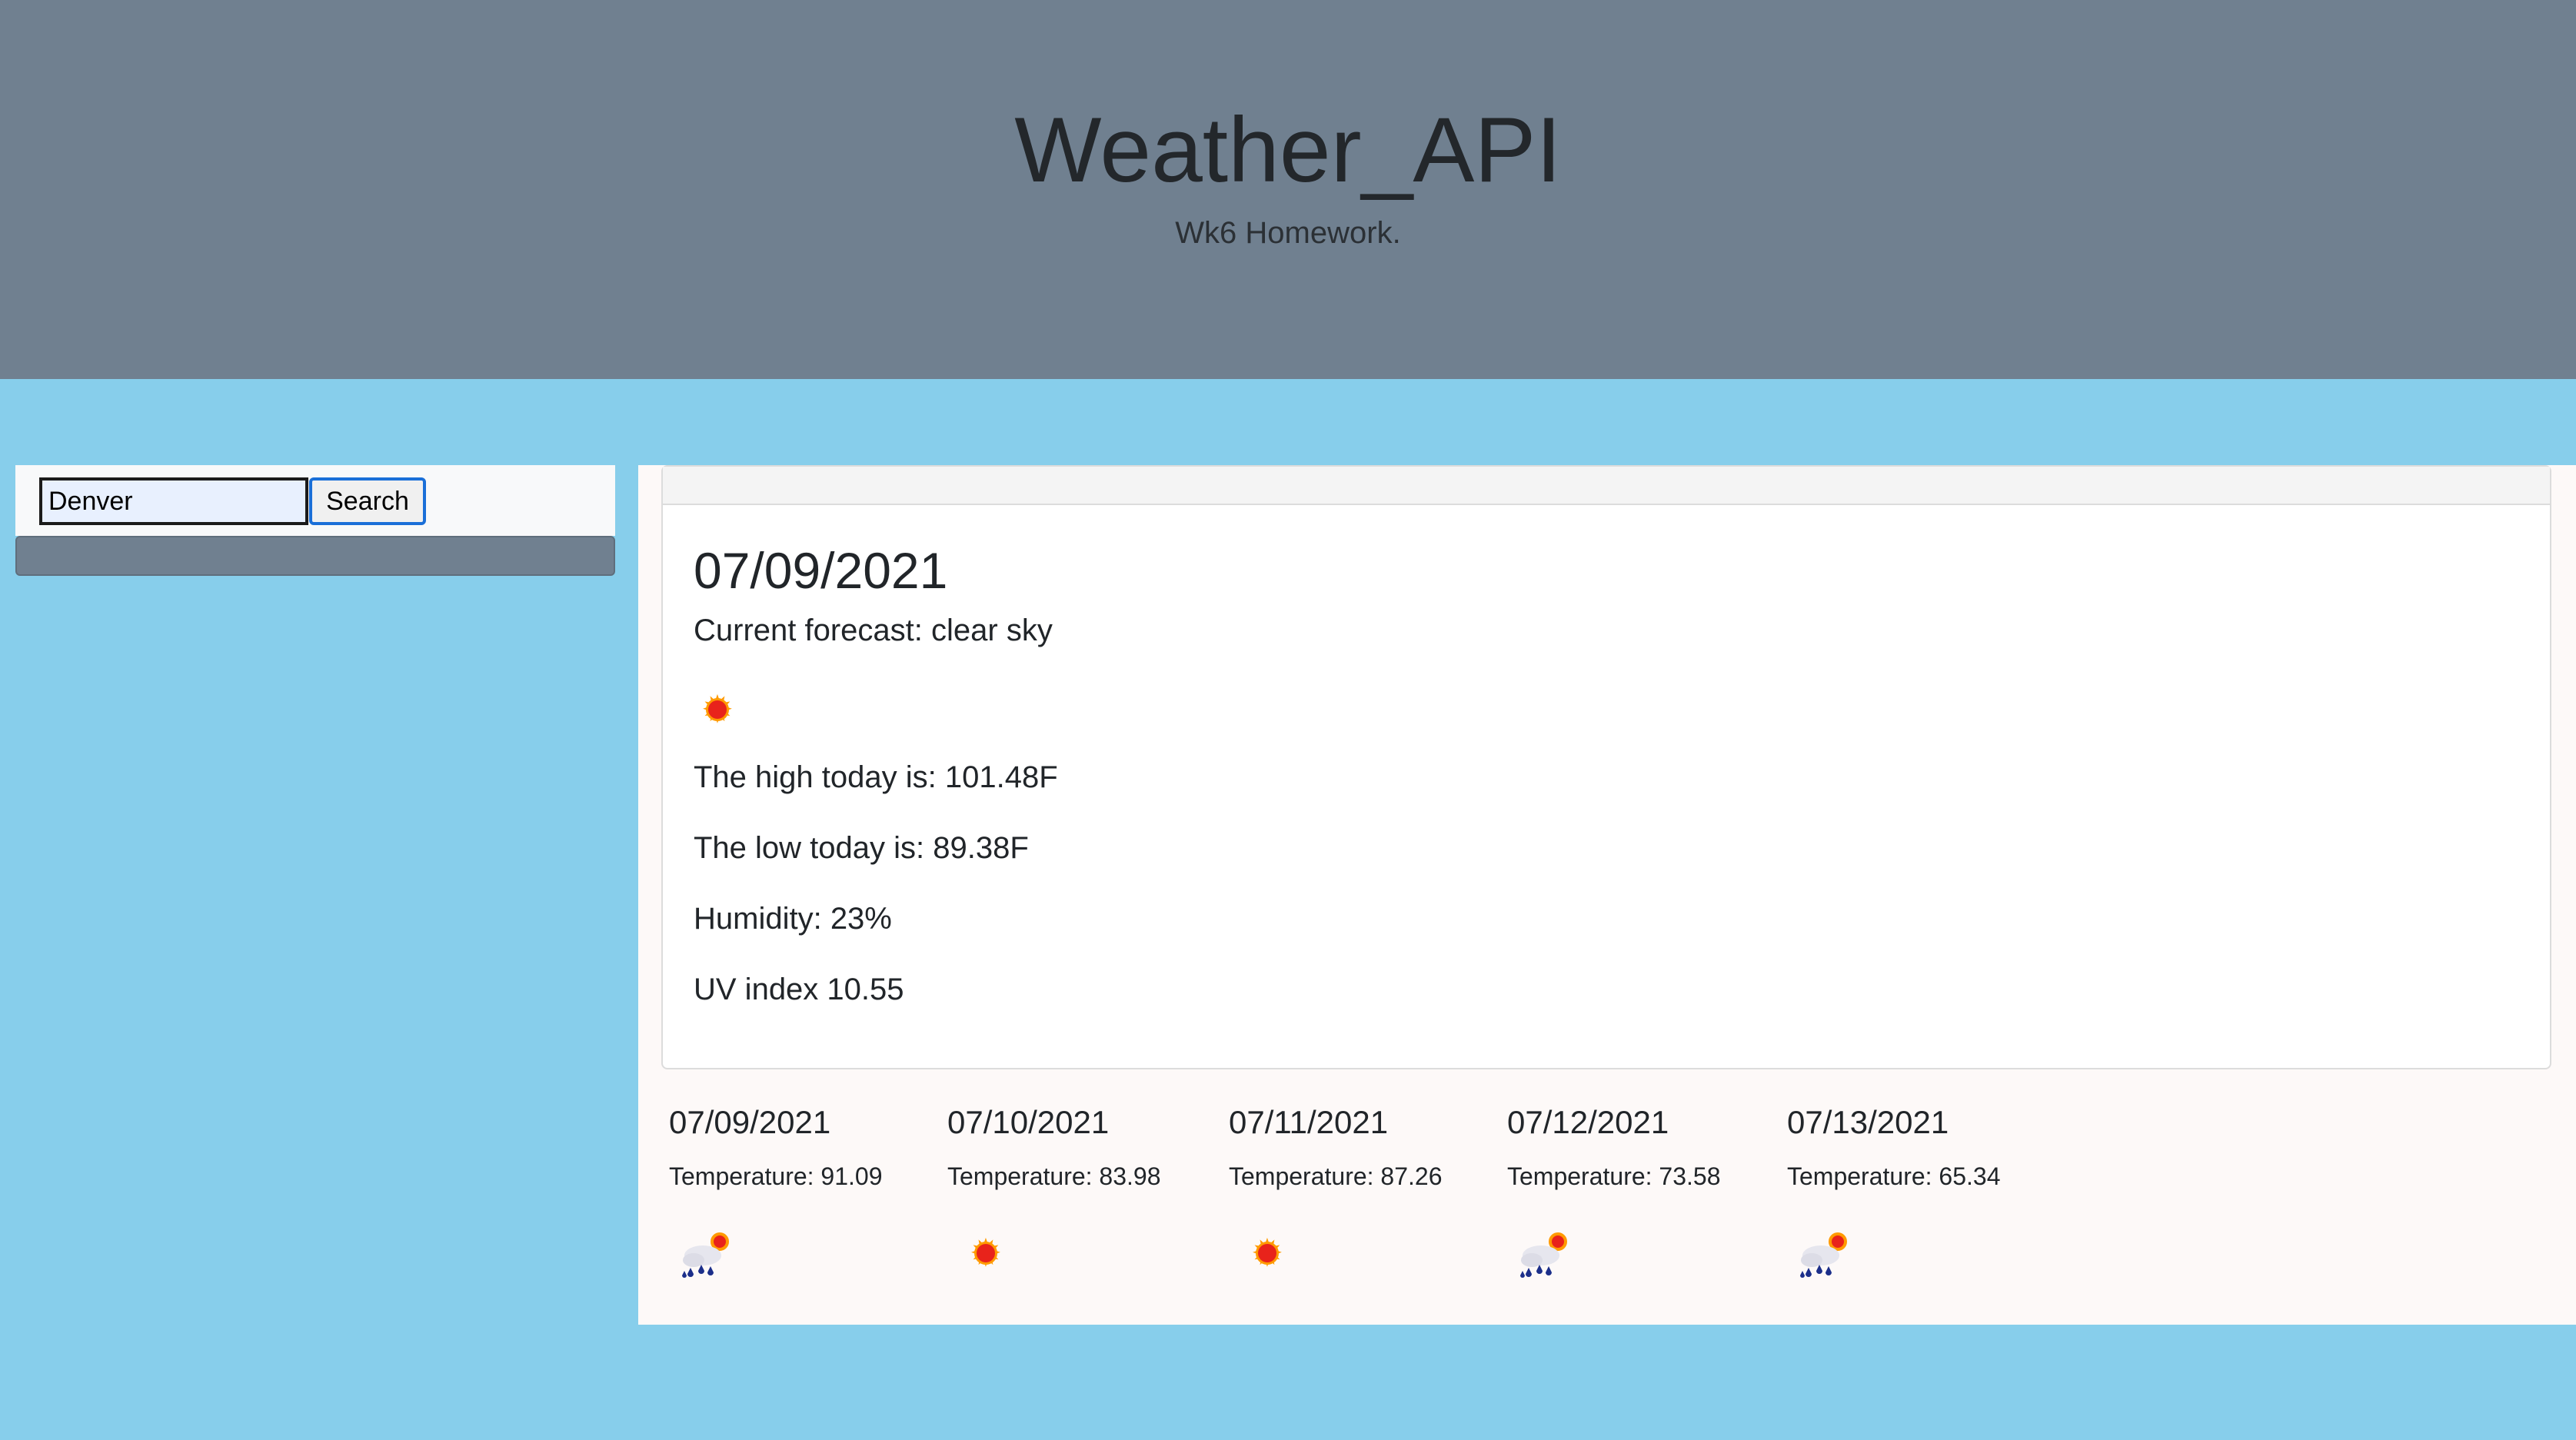  Describe the element at coordinates (750, 1122) in the screenshot. I see `forecast-date: 07/09/2021` at that location.